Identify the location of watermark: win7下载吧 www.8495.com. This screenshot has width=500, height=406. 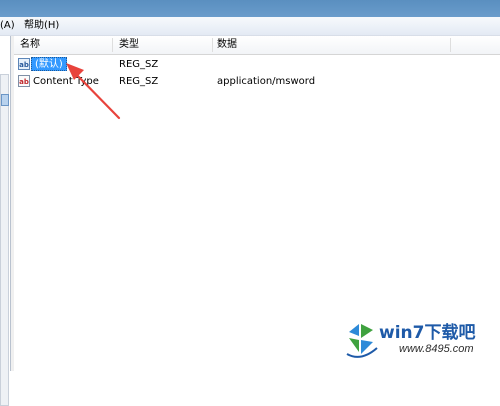
(418, 340).